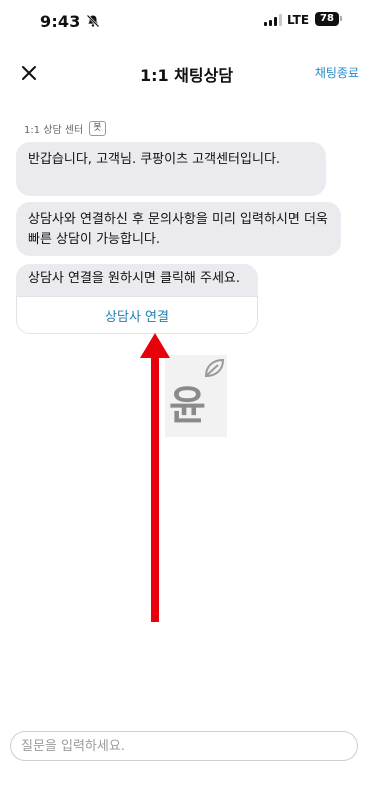 This screenshot has height=800, width=373. What do you see at coordinates (97, 128) in the screenshot?
I see `bot-badge: 봇` at bounding box center [97, 128].